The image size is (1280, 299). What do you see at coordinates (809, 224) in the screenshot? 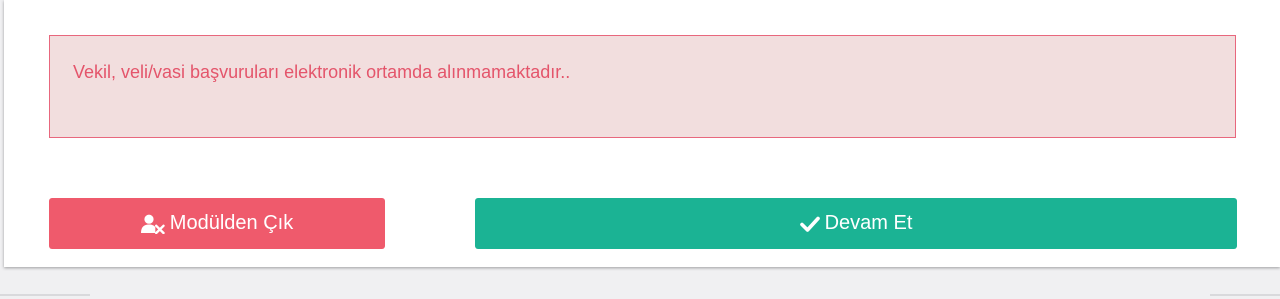
I see `check-icon` at bounding box center [809, 224].